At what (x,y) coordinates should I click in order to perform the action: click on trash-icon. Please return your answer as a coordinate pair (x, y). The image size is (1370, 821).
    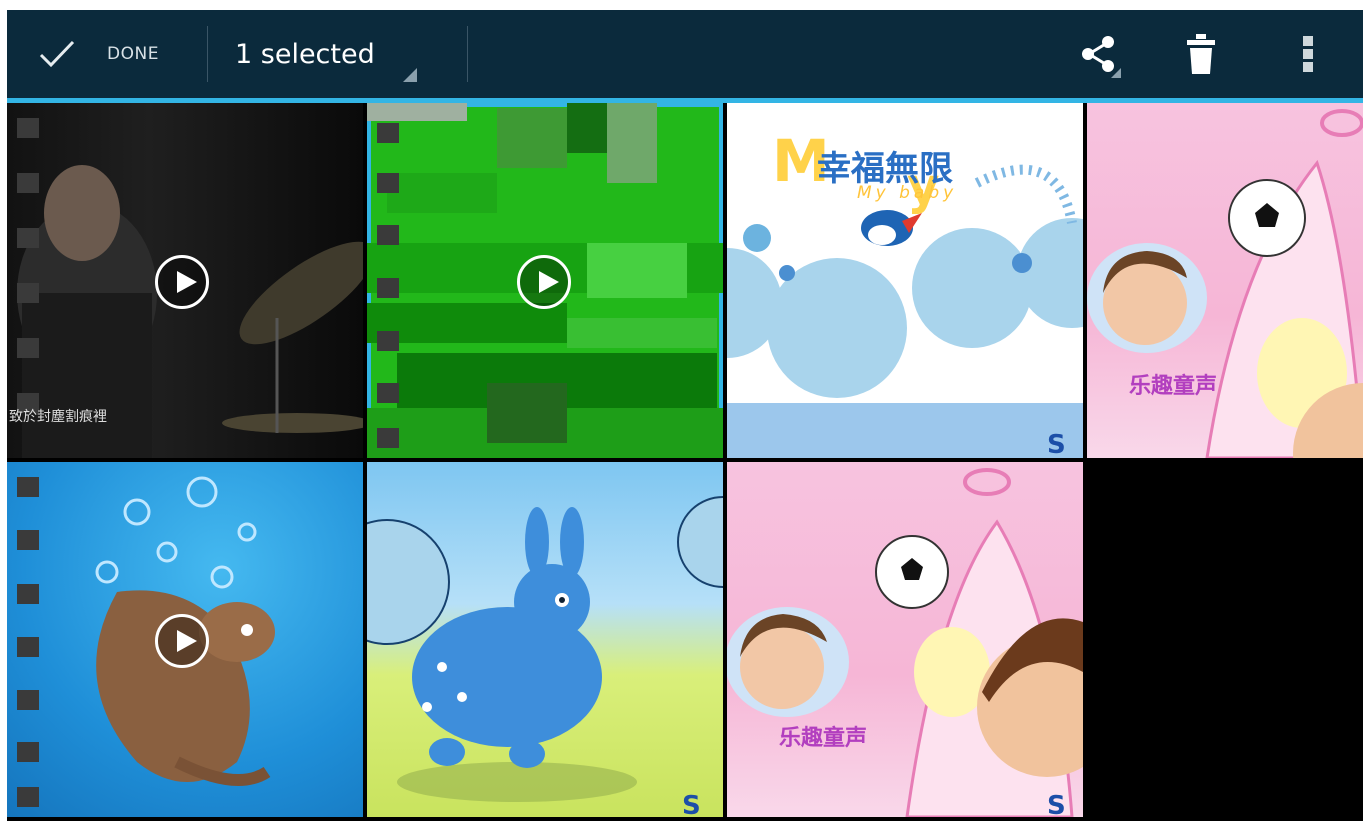
    Looking at the image, I should click on (1201, 54).